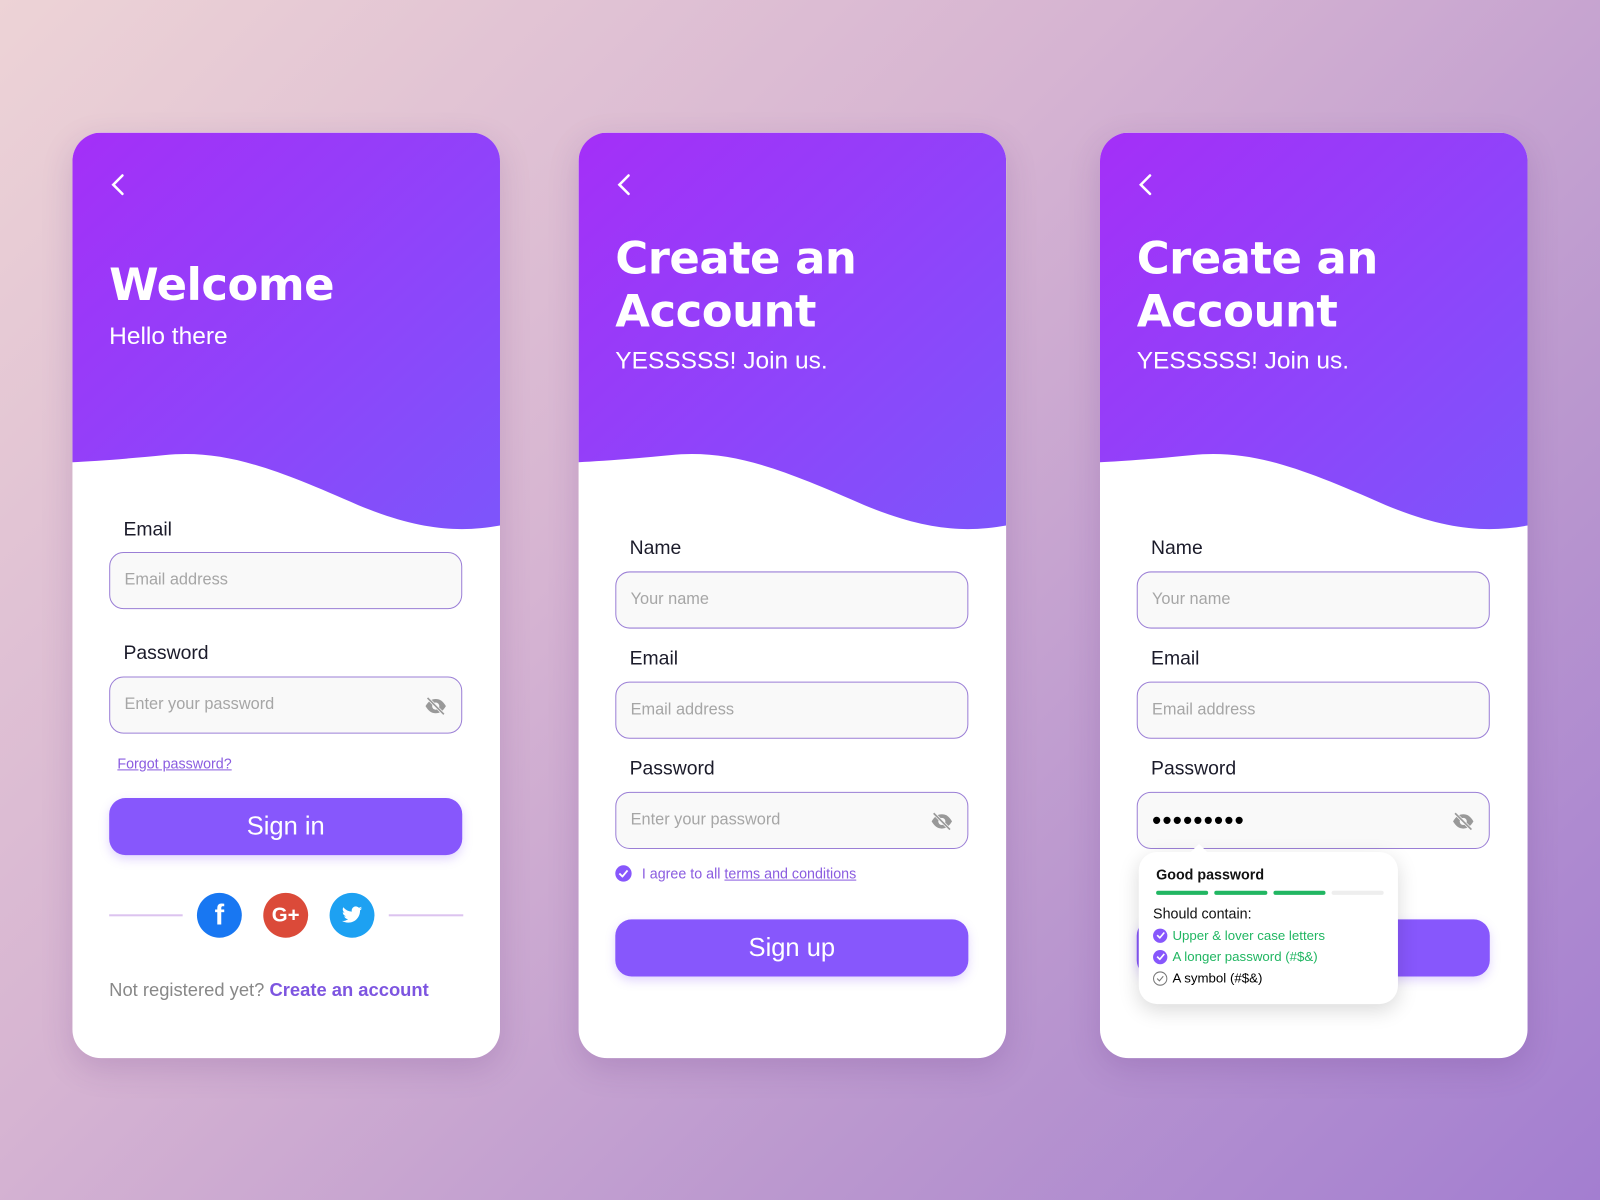 The image size is (1600, 1200). Describe the element at coordinates (286, 915) in the screenshot. I see `google-plus-icon: G+` at that location.